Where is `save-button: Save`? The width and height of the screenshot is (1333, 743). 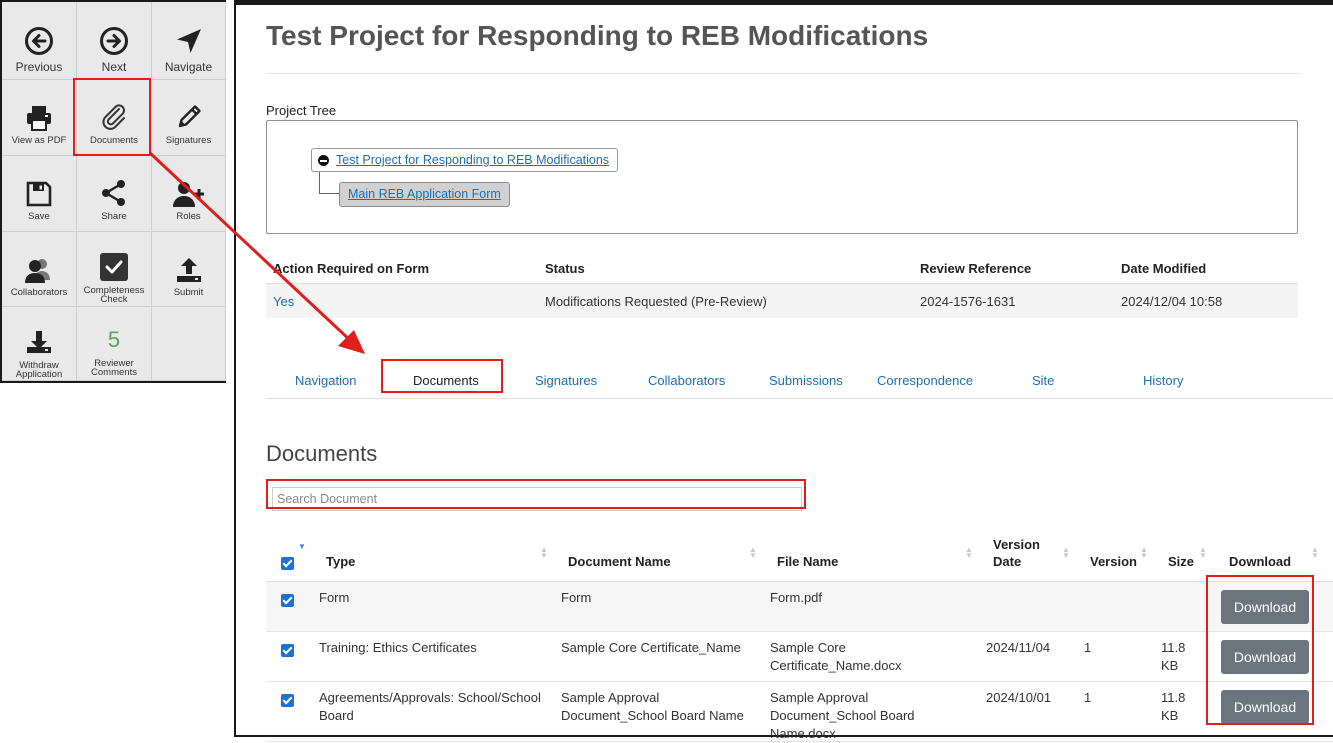
save-button: Save is located at coordinates (39, 194).